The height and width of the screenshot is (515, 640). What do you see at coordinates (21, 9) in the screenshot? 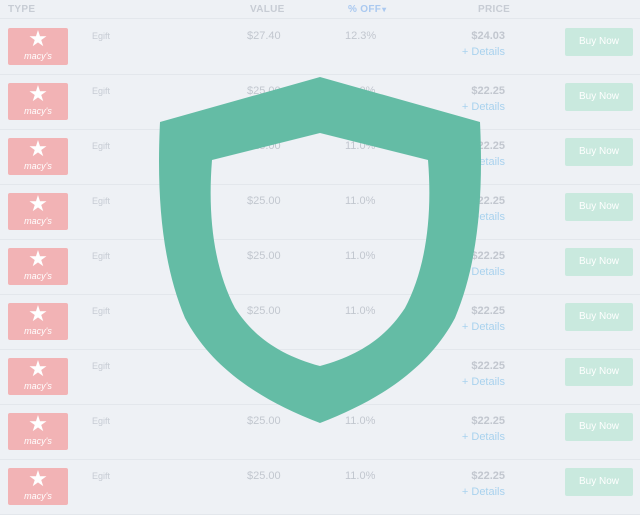
I see `column-header-type: TYPE` at bounding box center [21, 9].